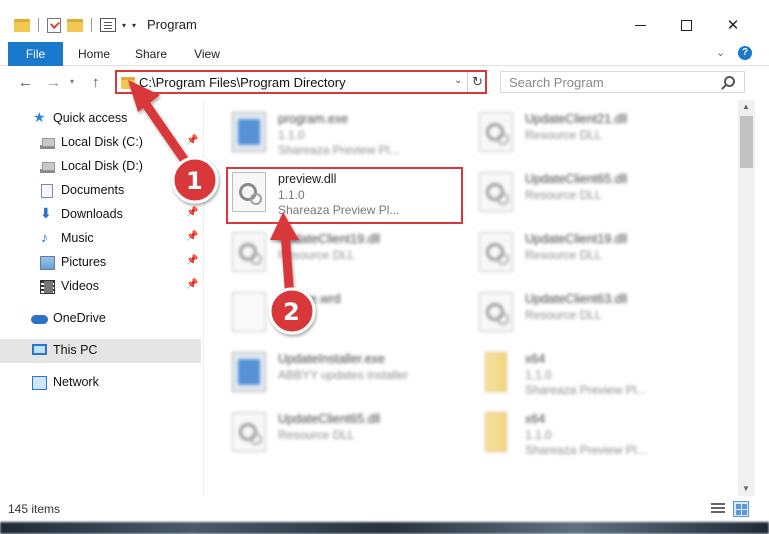 Image resolution: width=769 pixels, height=534 pixels. Describe the element at coordinates (100, 287) in the screenshot. I see `sidebar-item-videos: Videos 📌` at that location.